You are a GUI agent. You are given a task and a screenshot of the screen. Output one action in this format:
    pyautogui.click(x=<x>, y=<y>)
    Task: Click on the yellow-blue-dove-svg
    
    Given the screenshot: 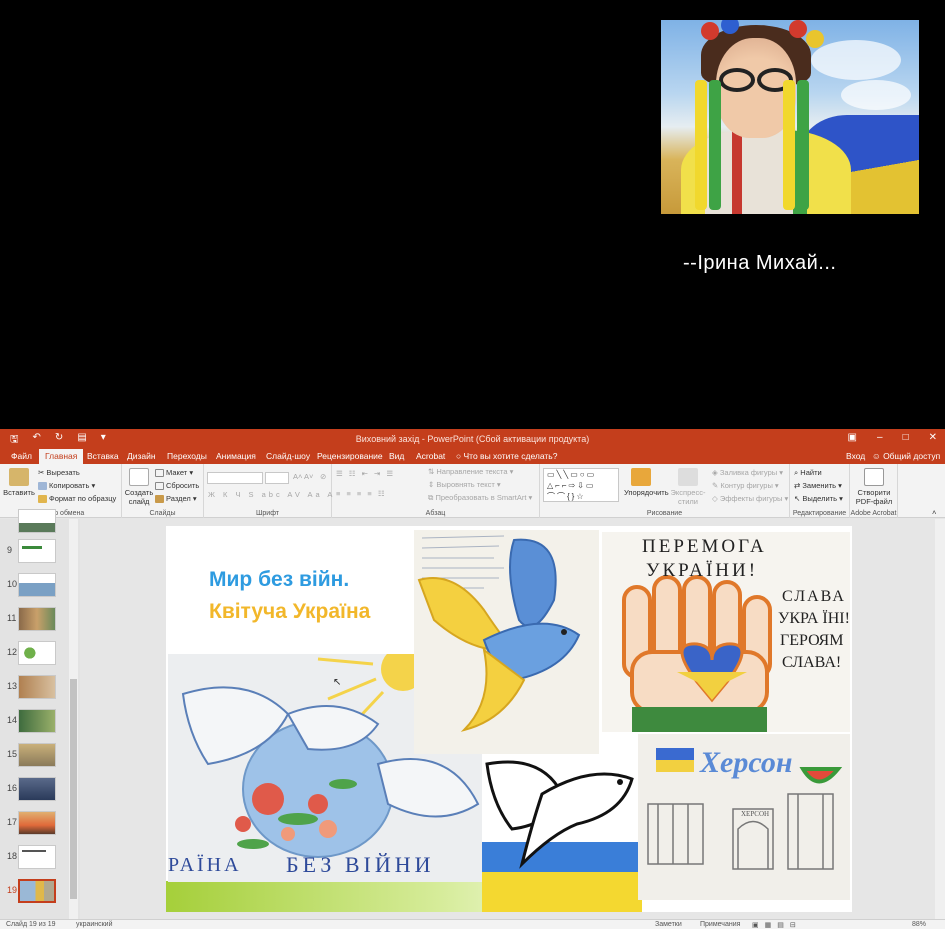 What is the action you would take?
    pyautogui.click(x=506, y=642)
    